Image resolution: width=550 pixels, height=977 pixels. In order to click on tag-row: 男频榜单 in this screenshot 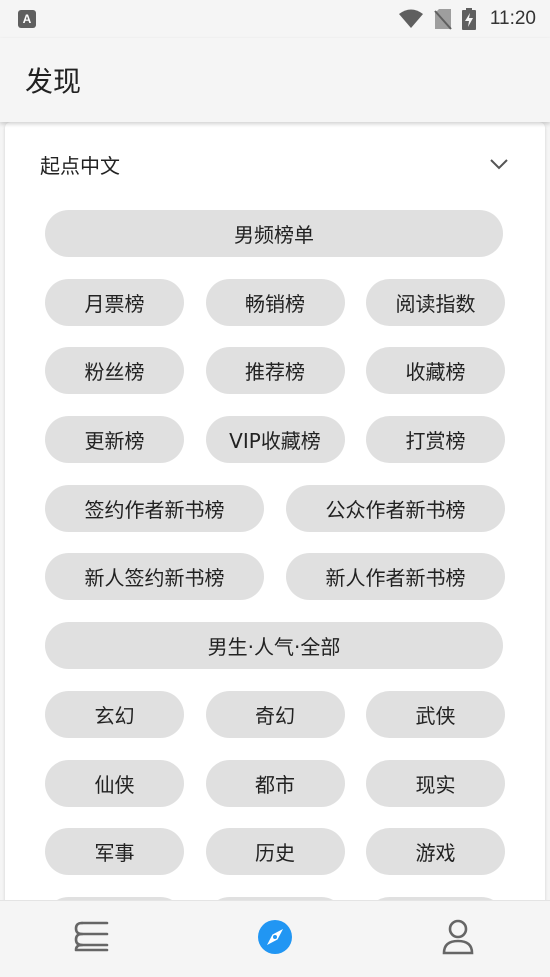, I will do `click(275, 234)`.